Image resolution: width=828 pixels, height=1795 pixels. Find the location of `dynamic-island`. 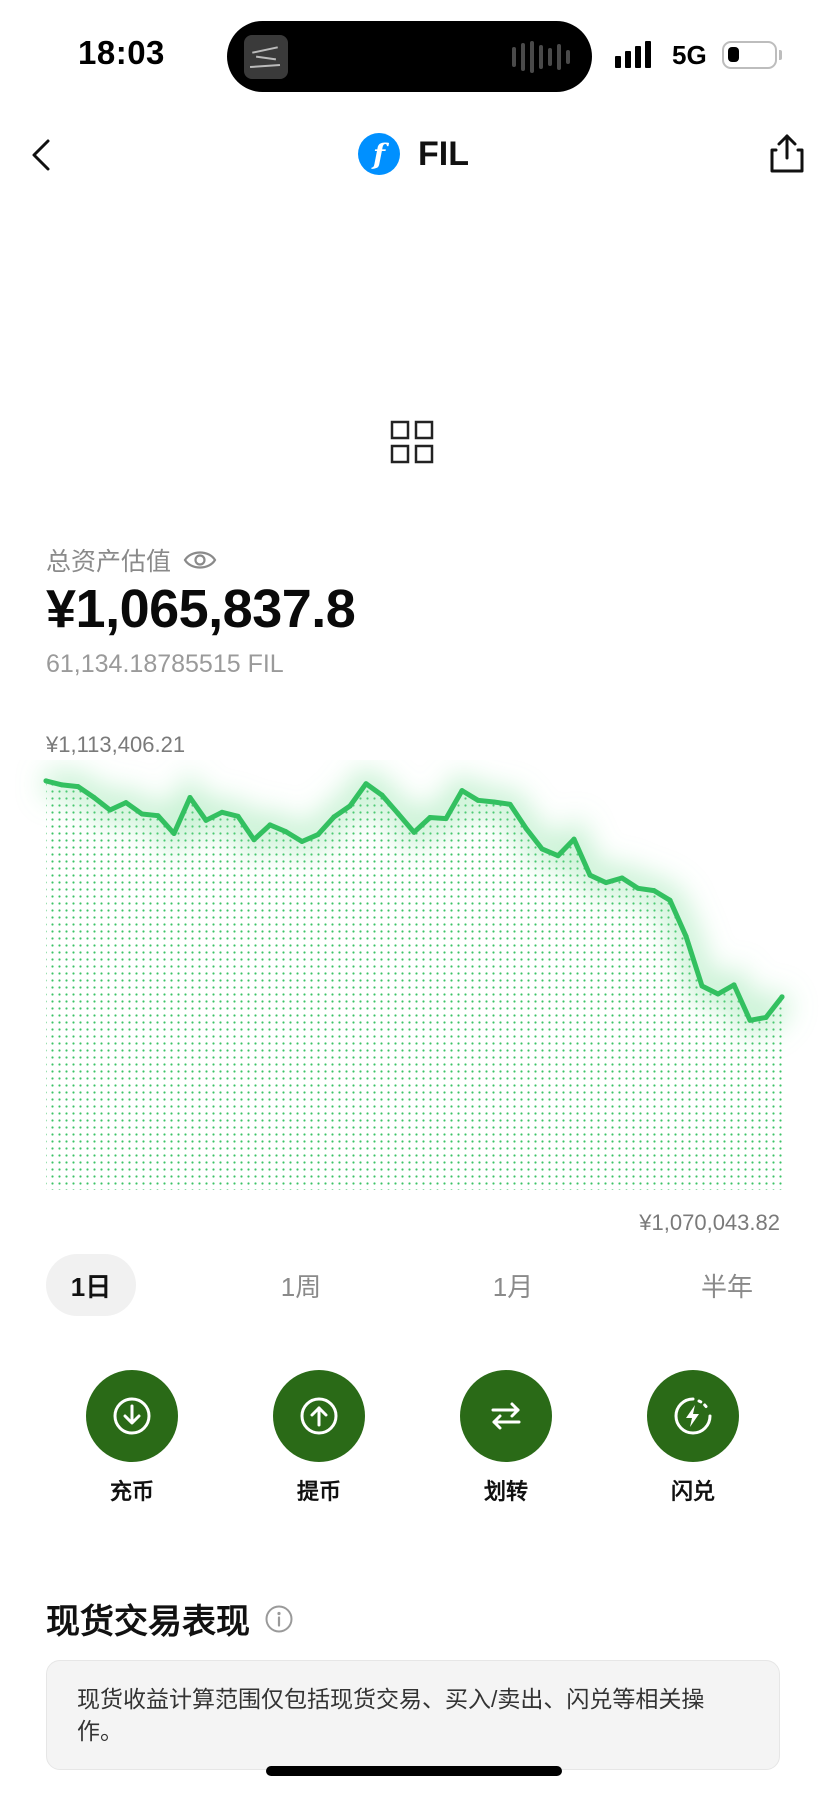

dynamic-island is located at coordinates (409, 56).